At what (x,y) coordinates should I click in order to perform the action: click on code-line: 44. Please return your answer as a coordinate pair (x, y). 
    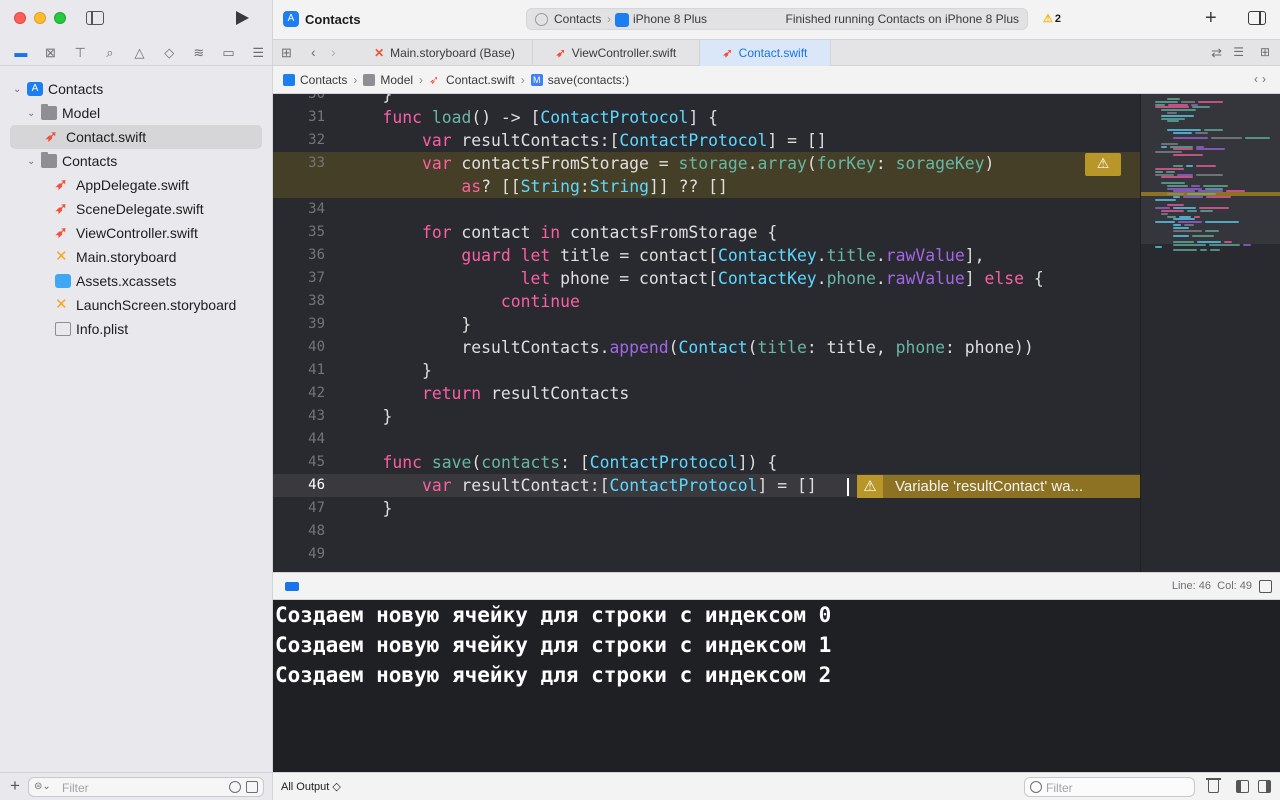
    Looking at the image, I should click on (706, 439).